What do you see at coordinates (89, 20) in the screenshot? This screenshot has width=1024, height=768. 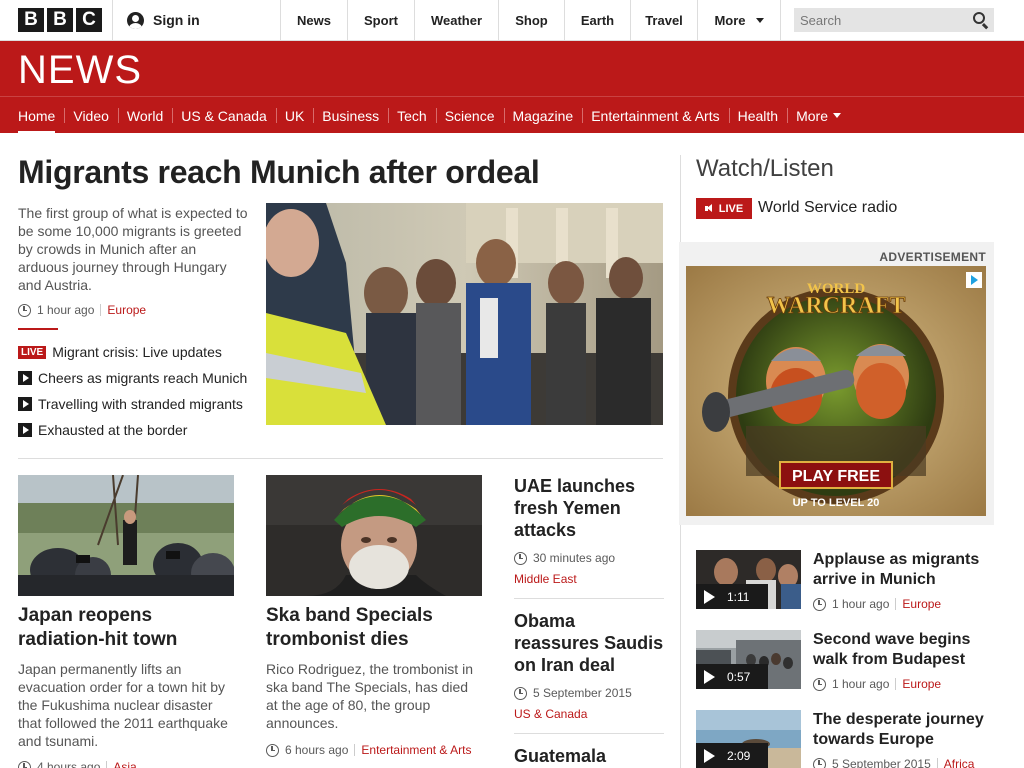 I see `bbc-logo-letter: C` at bounding box center [89, 20].